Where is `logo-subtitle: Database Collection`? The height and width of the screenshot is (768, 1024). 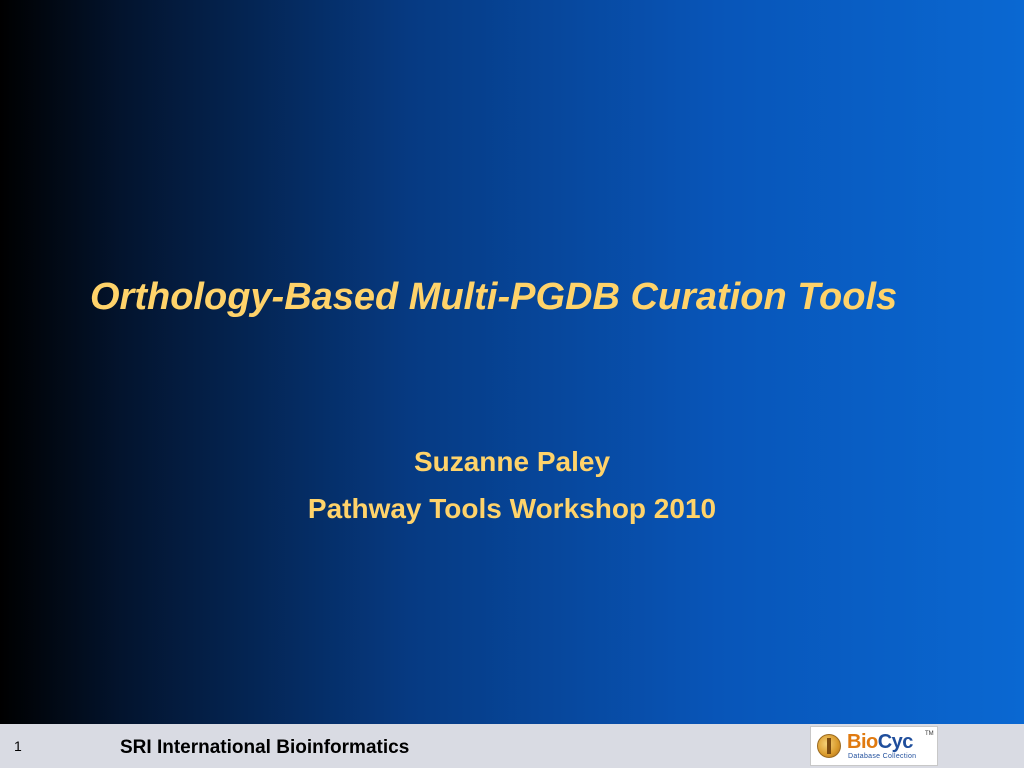 logo-subtitle: Database Collection is located at coordinates (882, 756).